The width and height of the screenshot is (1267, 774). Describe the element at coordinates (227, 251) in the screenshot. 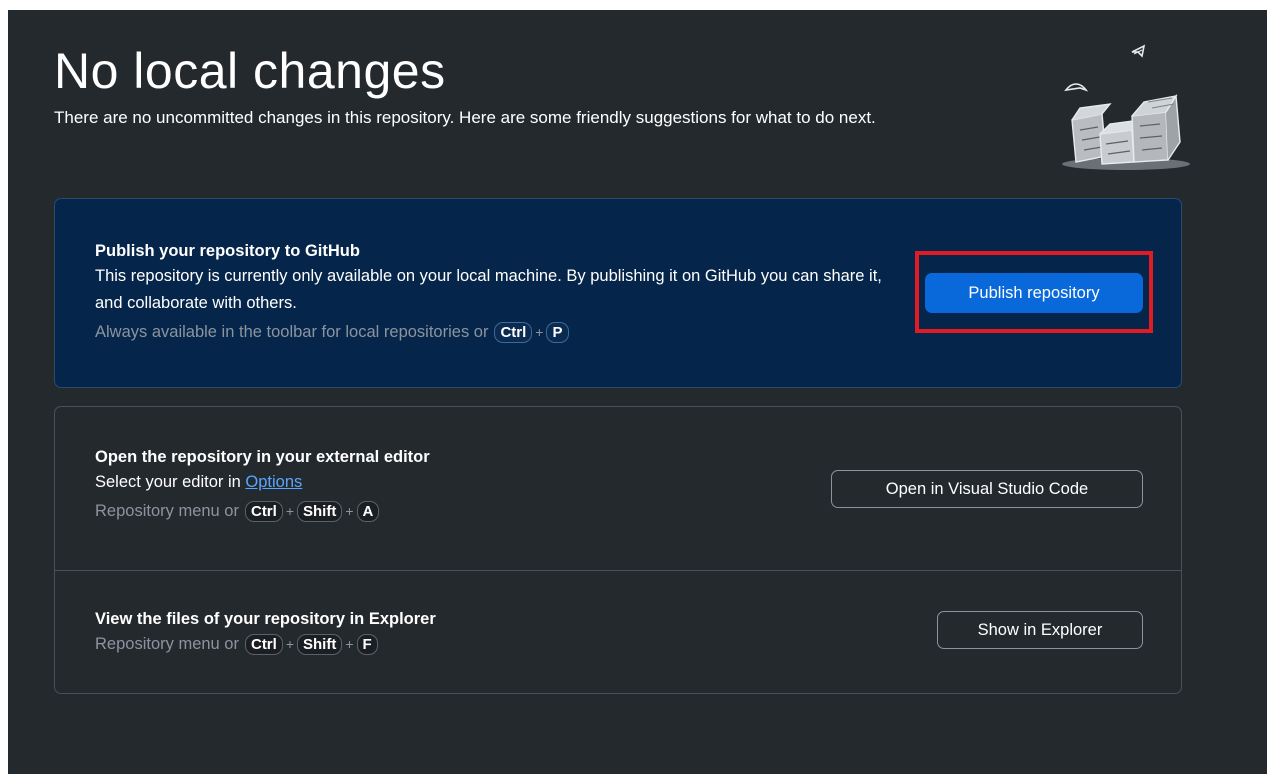

I see `publish-heading: Publish your repository to GitHub` at that location.